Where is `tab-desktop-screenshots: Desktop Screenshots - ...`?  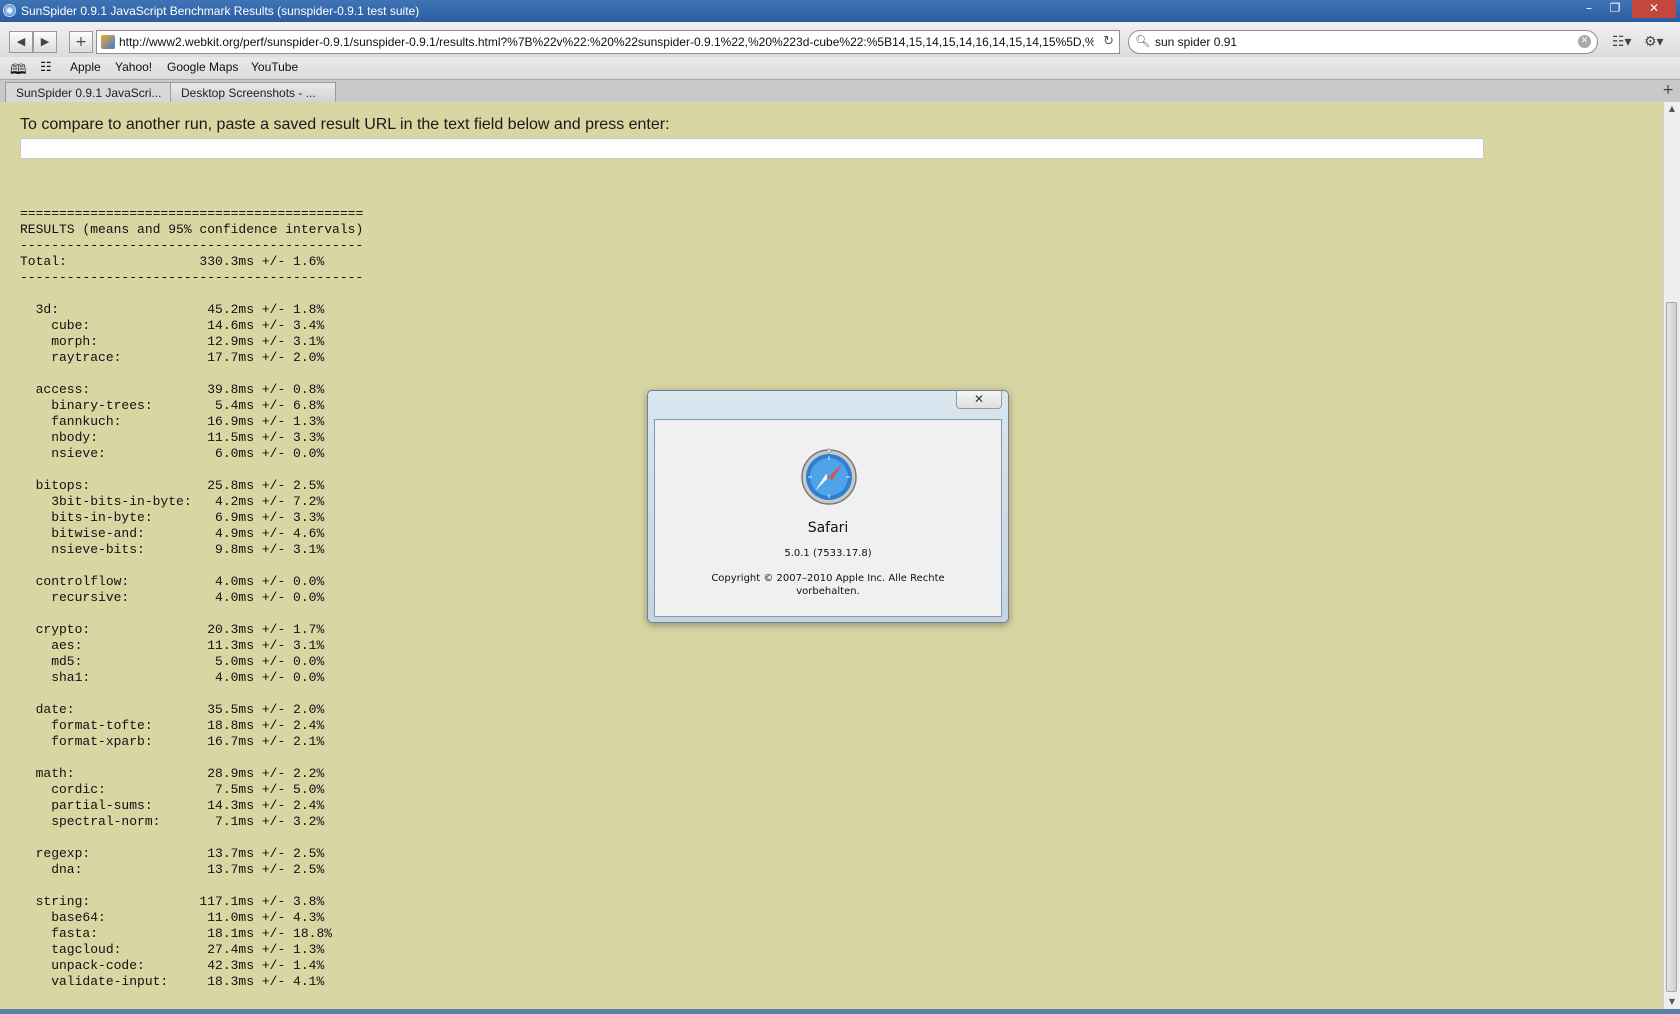
tab-desktop-screenshots: Desktop Screenshots - ... is located at coordinates (253, 92).